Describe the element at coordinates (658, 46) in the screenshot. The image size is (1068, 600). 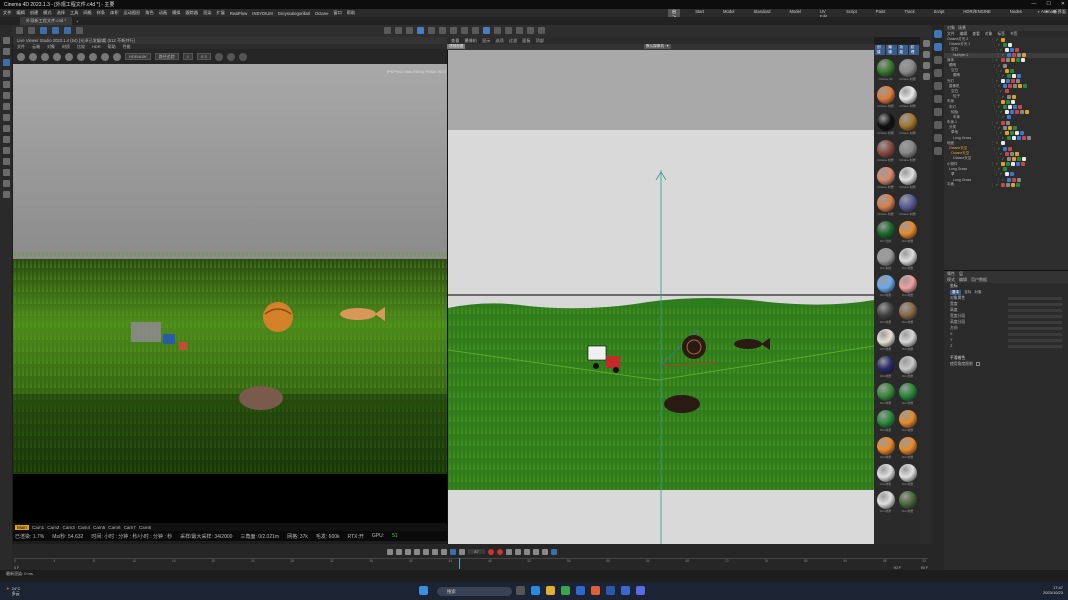
I see `viewport-camera-badge: 默认摄像机 ·✦` at that location.